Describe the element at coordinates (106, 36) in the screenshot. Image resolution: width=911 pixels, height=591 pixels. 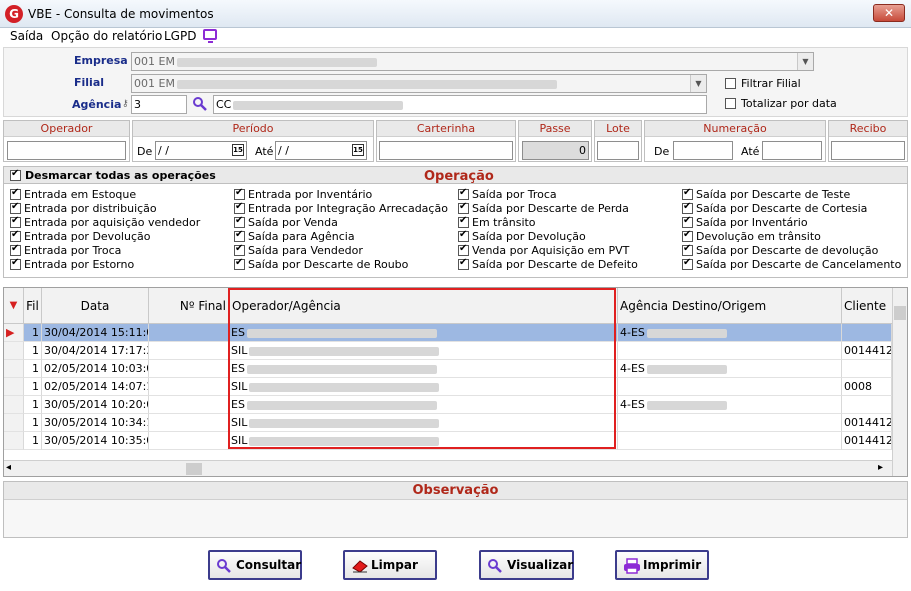
I see `menu-opcao-relatorio: Opção do relatório` at that location.